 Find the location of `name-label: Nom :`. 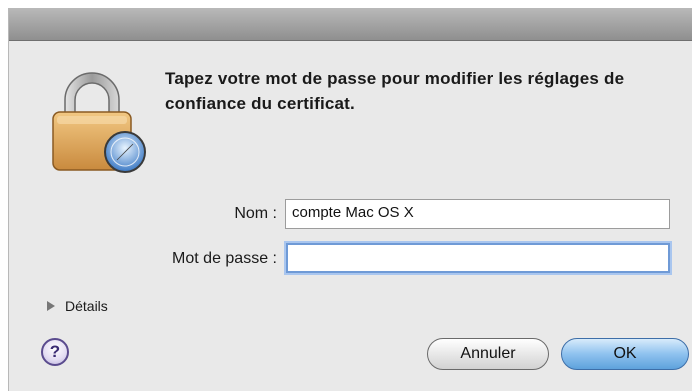

name-label: Nom : is located at coordinates (255, 213).